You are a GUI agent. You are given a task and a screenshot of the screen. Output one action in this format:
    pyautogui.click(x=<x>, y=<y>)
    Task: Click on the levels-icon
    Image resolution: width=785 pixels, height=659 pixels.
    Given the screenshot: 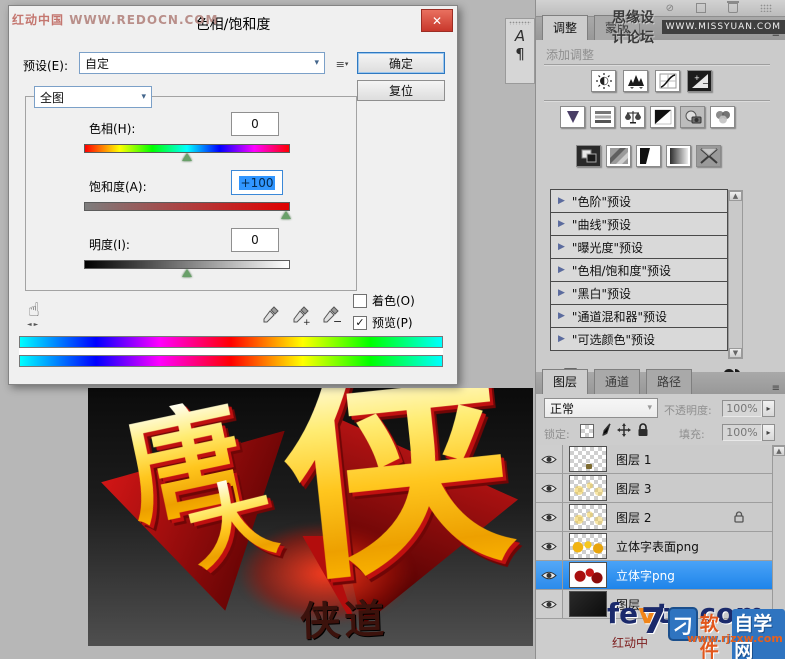 What is the action you would take?
    pyautogui.click(x=635, y=81)
    